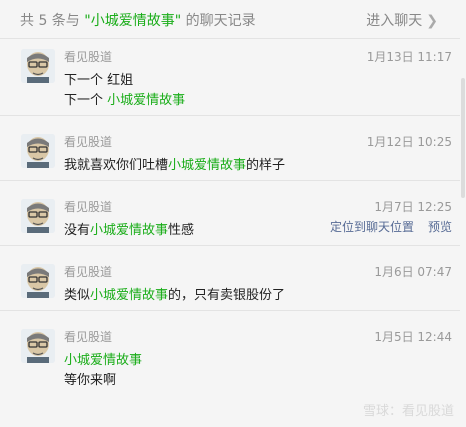 Image resolution: width=466 pixels, height=427 pixels. I want to click on summary-keyword: "小城爱情故事", so click(133, 21).